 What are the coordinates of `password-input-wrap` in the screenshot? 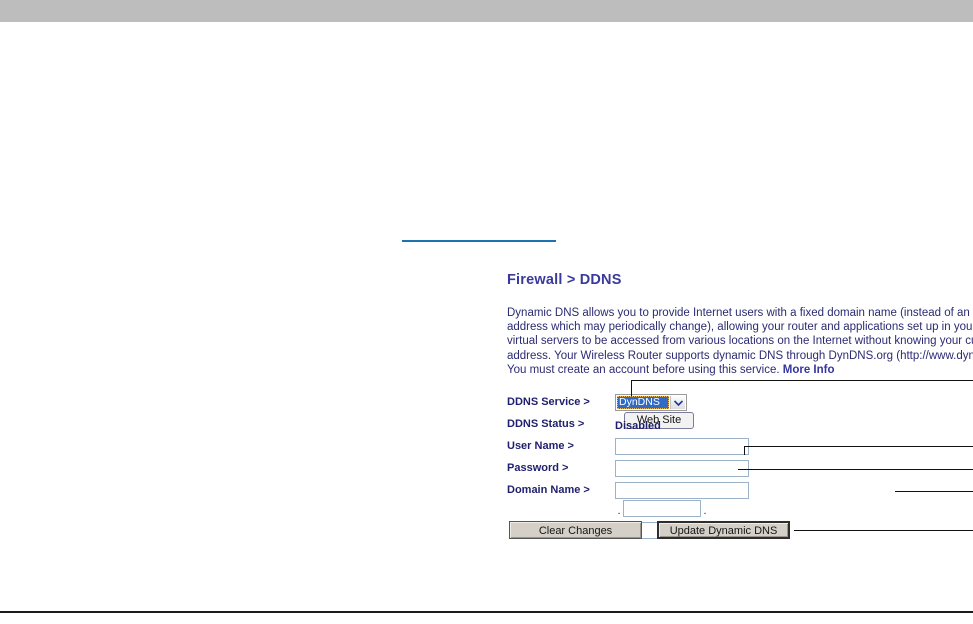 It's located at (682, 469).